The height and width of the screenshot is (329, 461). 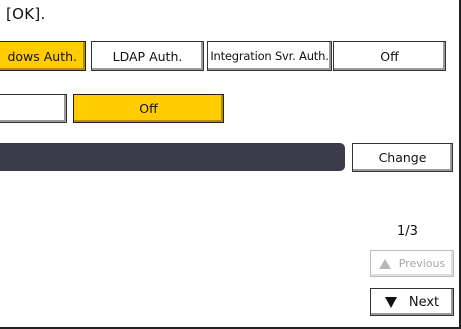 What do you see at coordinates (407, 231) in the screenshot?
I see `page-indicator: 1/3` at bounding box center [407, 231].